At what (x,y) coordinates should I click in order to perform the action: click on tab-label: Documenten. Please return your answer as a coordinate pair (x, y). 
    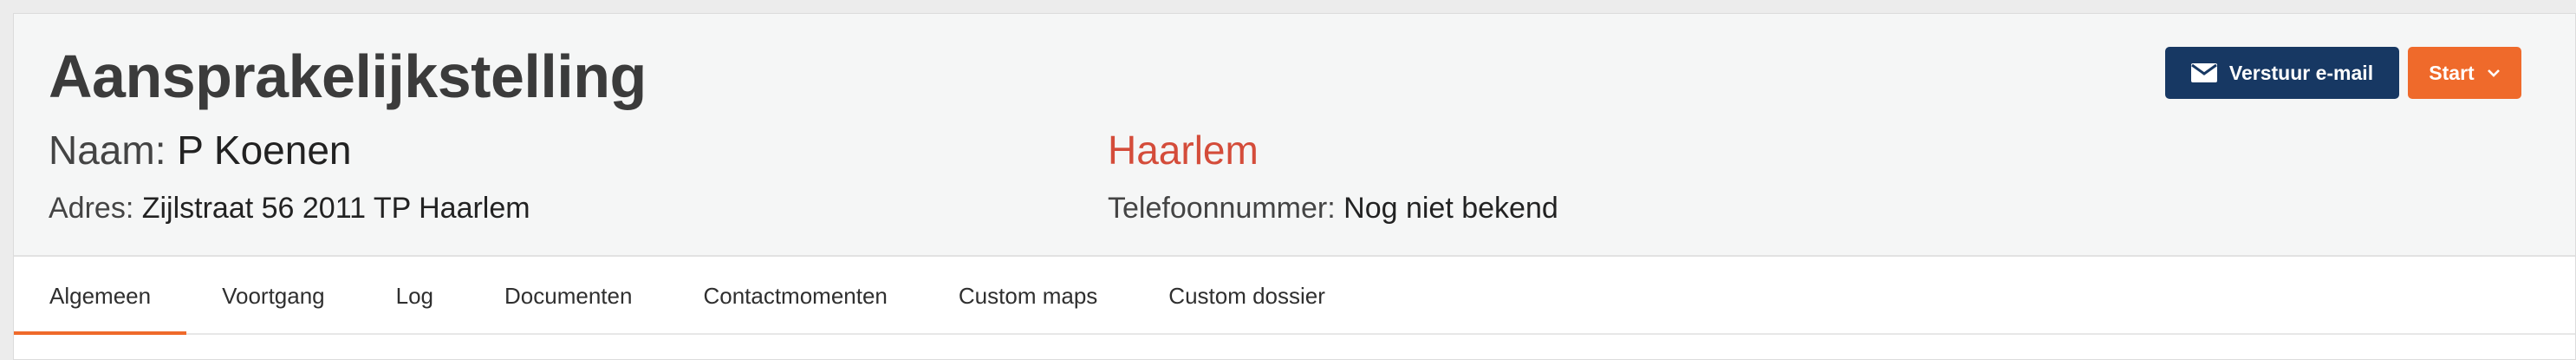
    Looking at the image, I should click on (568, 295).